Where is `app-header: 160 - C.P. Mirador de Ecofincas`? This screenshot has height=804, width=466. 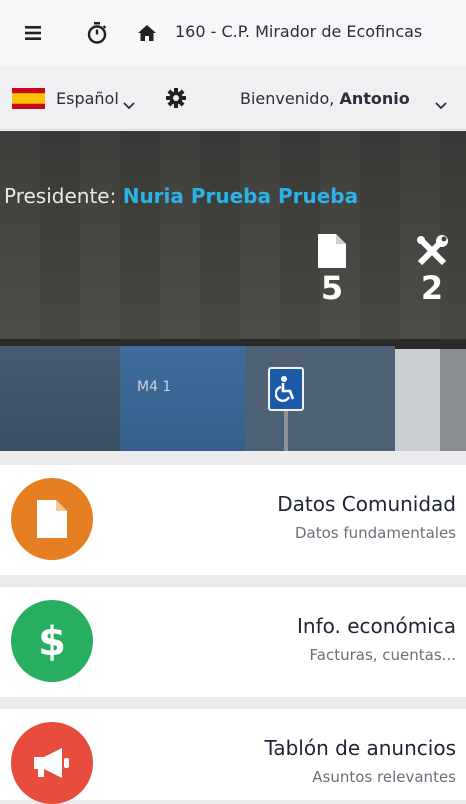 app-header: 160 - C.P. Mirador de Ecofincas is located at coordinates (233, 33).